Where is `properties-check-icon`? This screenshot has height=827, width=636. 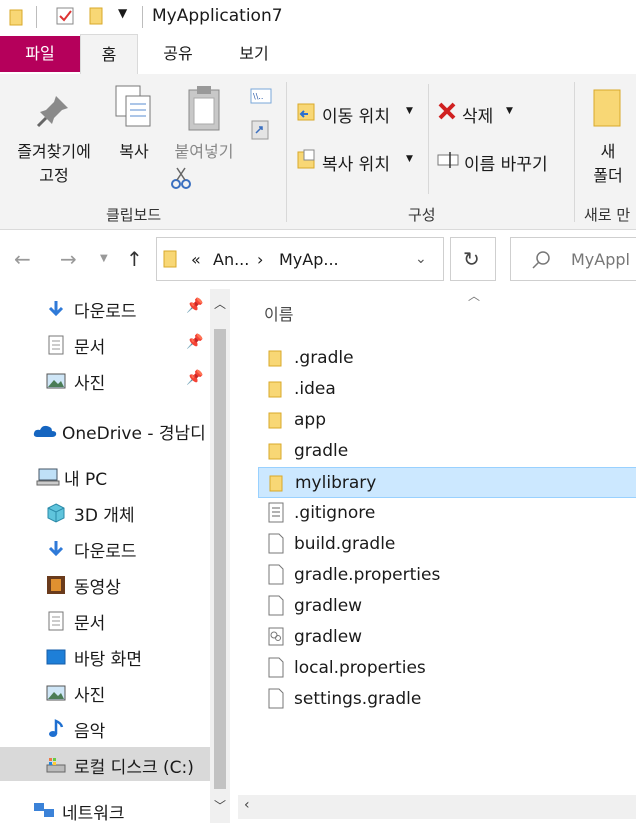 properties-check-icon is located at coordinates (65, 16).